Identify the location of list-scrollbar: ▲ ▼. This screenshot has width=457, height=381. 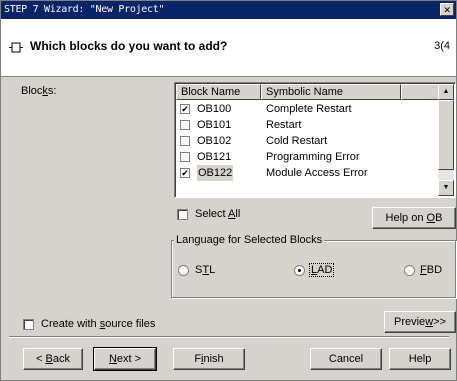
(446, 140).